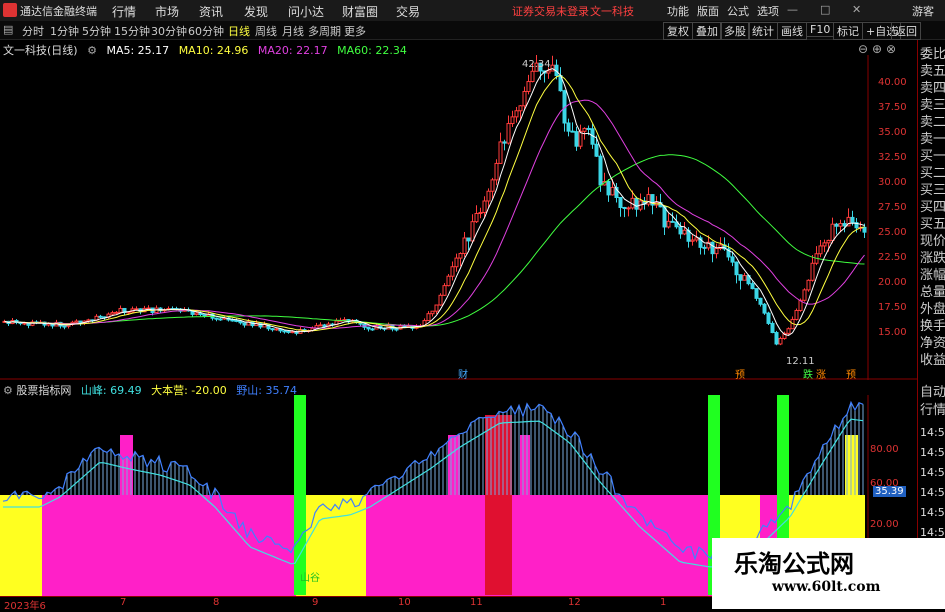 This screenshot has width=945, height=612. Describe the element at coordinates (293, 31) in the screenshot. I see `period-monthly: 月线` at that location.